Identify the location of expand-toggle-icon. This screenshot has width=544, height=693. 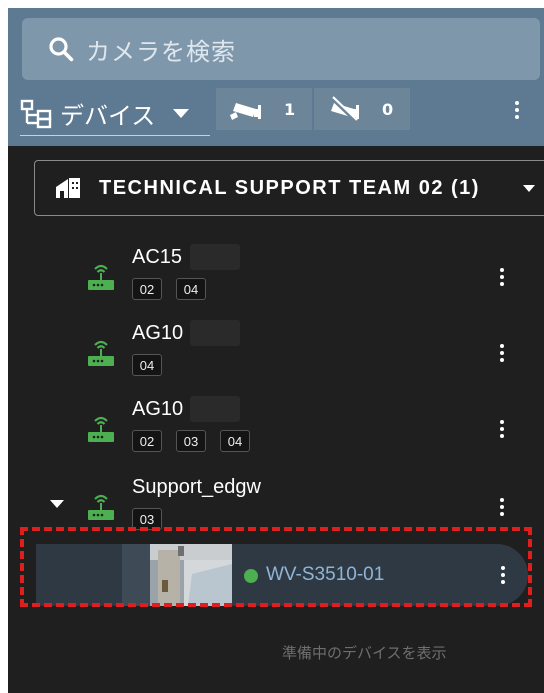
(57, 504).